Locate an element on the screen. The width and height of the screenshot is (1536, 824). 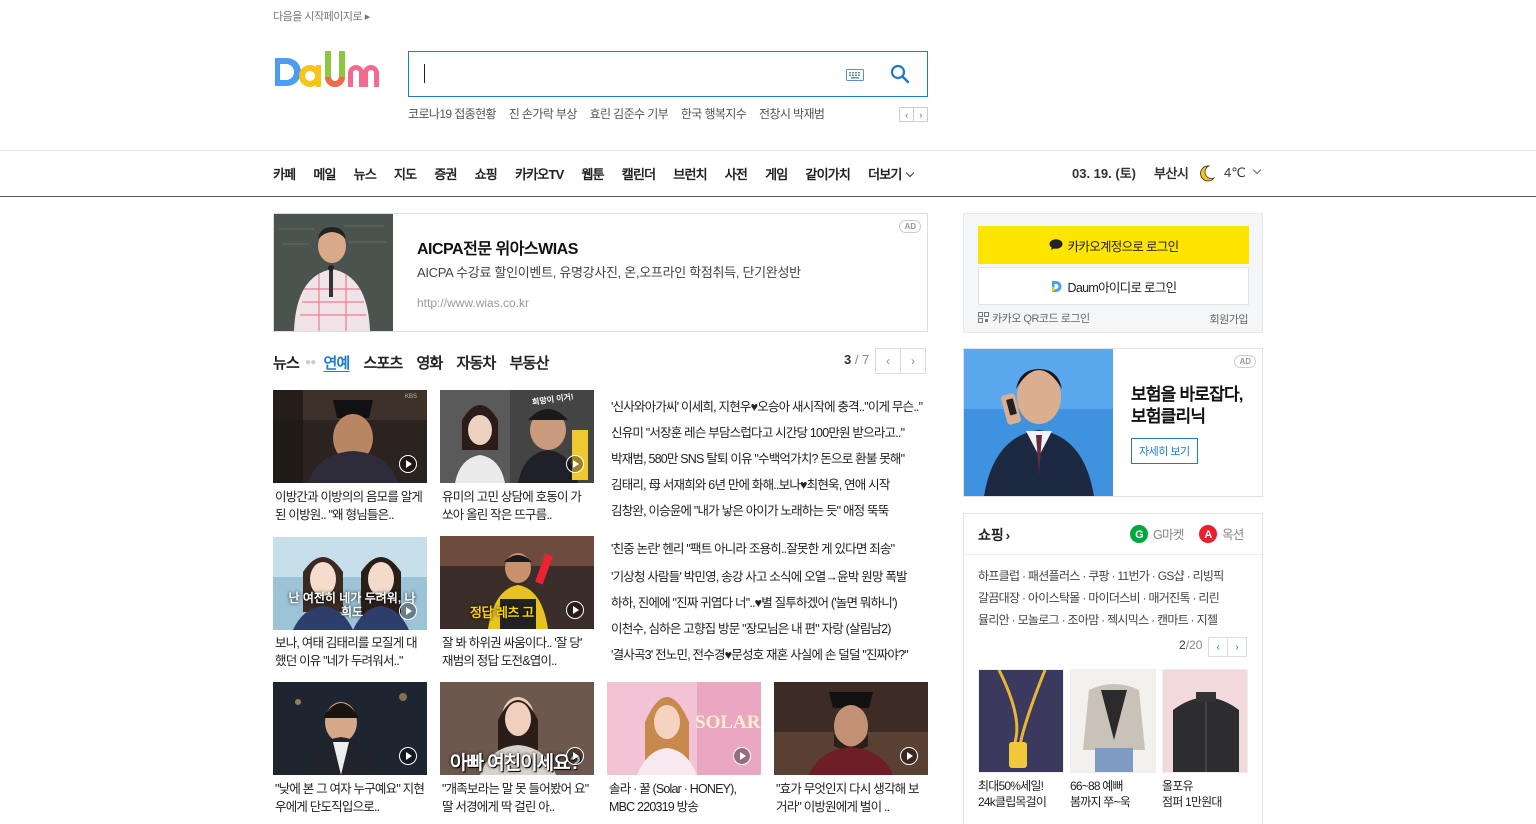
ad-detail-button: 자세히 보기 is located at coordinates (1164, 451).